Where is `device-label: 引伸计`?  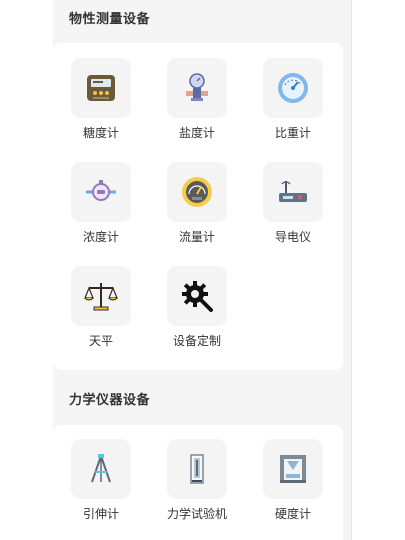
device-label: 引伸计 is located at coordinates (100, 514).